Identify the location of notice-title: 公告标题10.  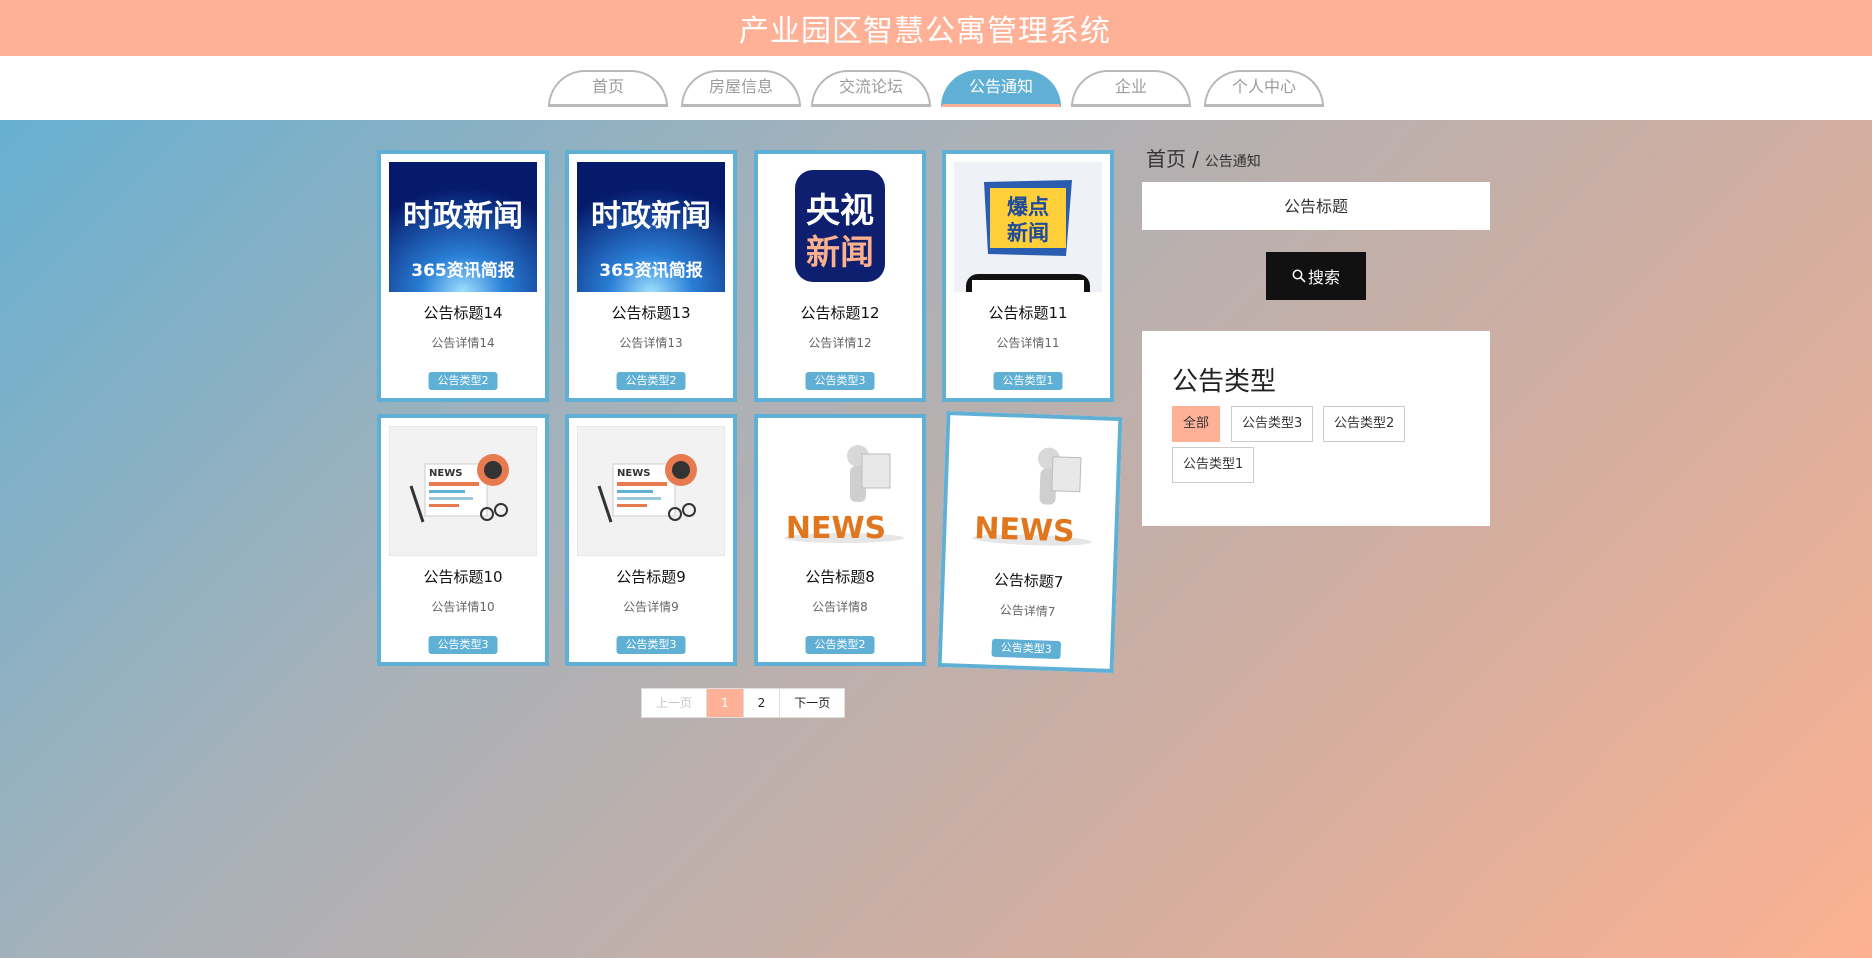
(463, 576).